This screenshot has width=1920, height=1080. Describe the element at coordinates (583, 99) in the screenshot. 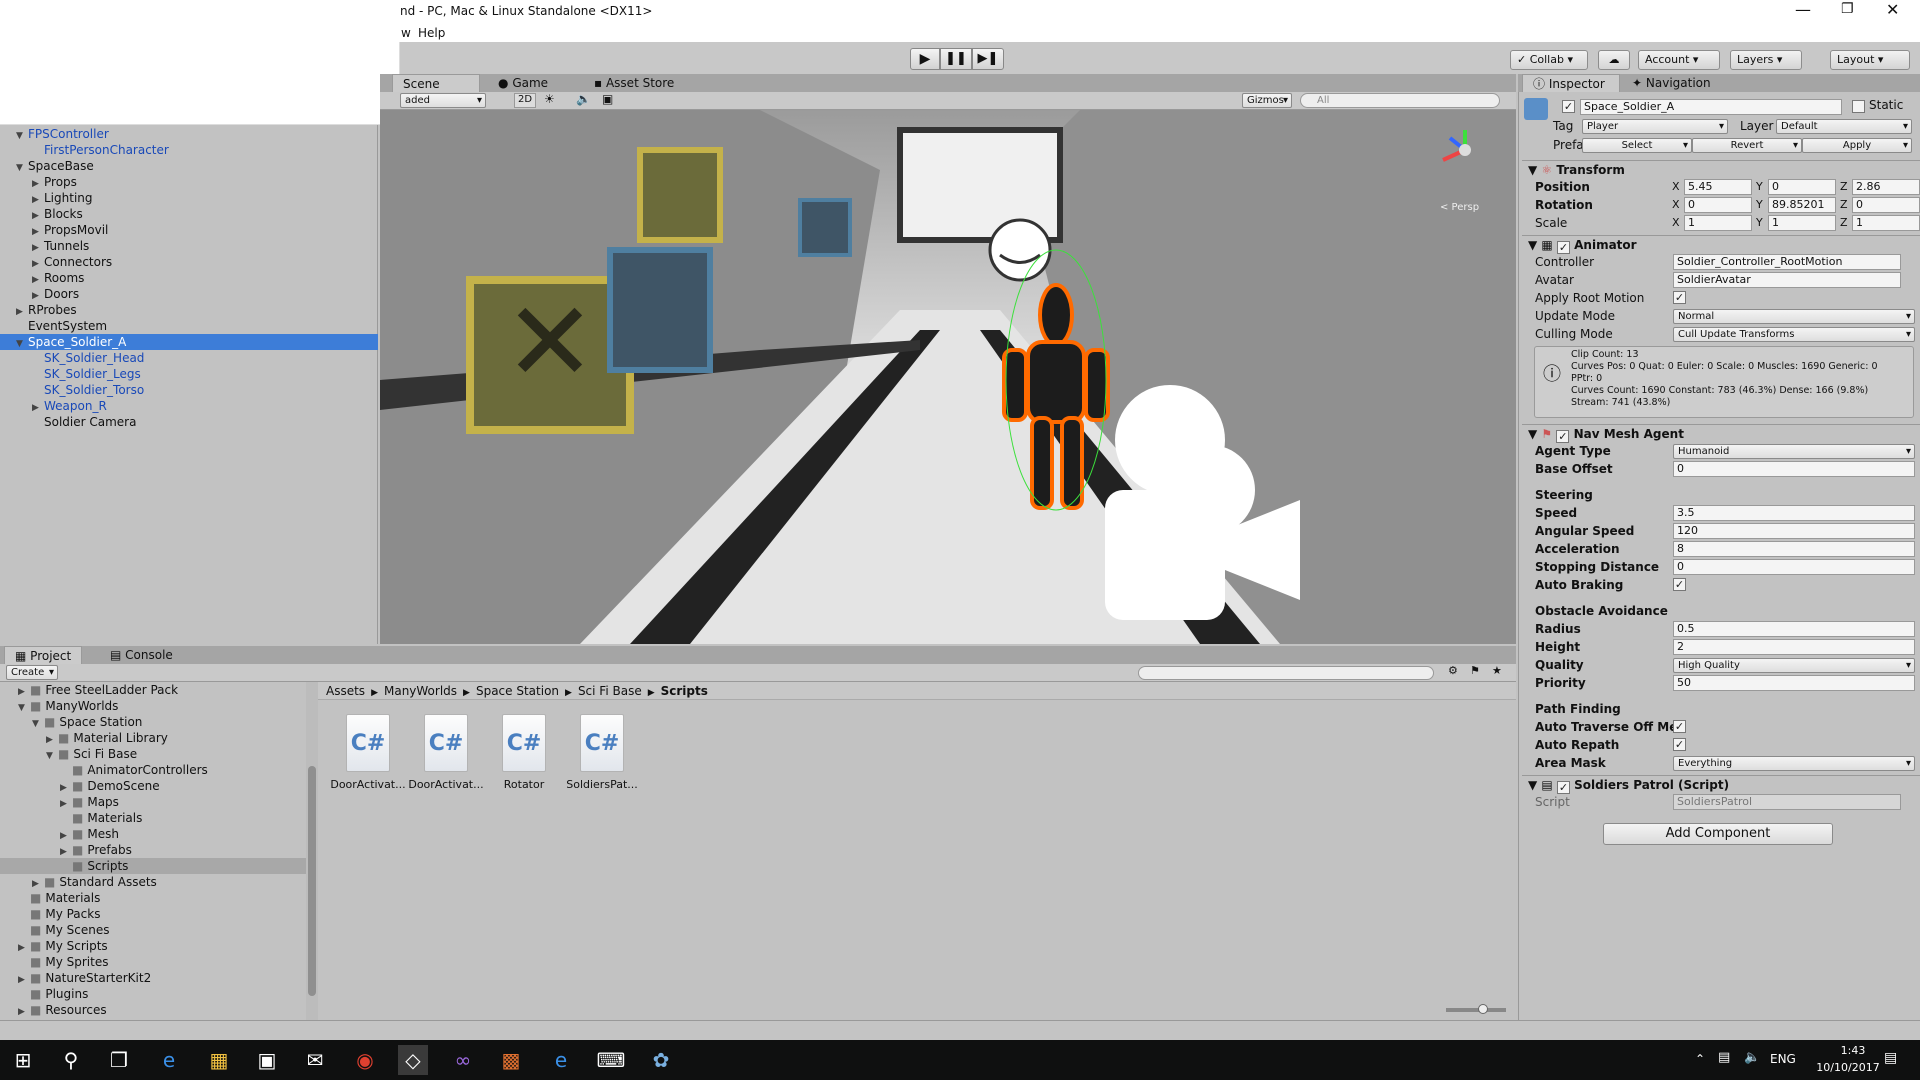

I see `audio-icon: 🔈` at that location.